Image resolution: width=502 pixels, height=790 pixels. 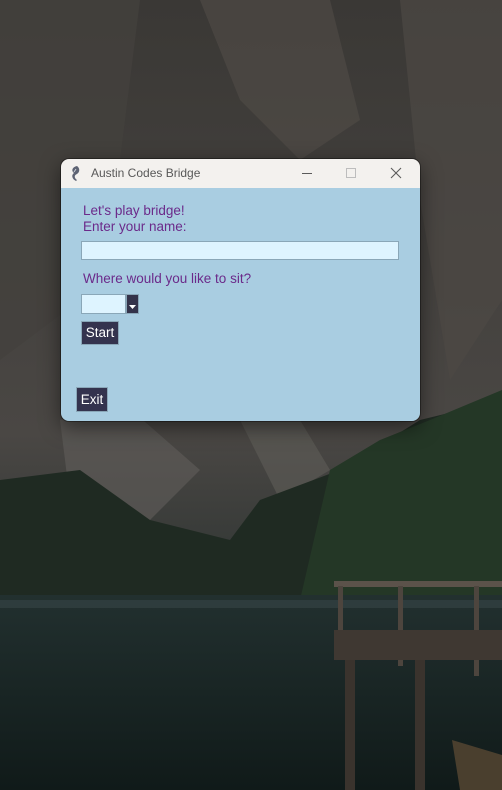 What do you see at coordinates (132, 304) in the screenshot?
I see `seat-dropdown-button` at bounding box center [132, 304].